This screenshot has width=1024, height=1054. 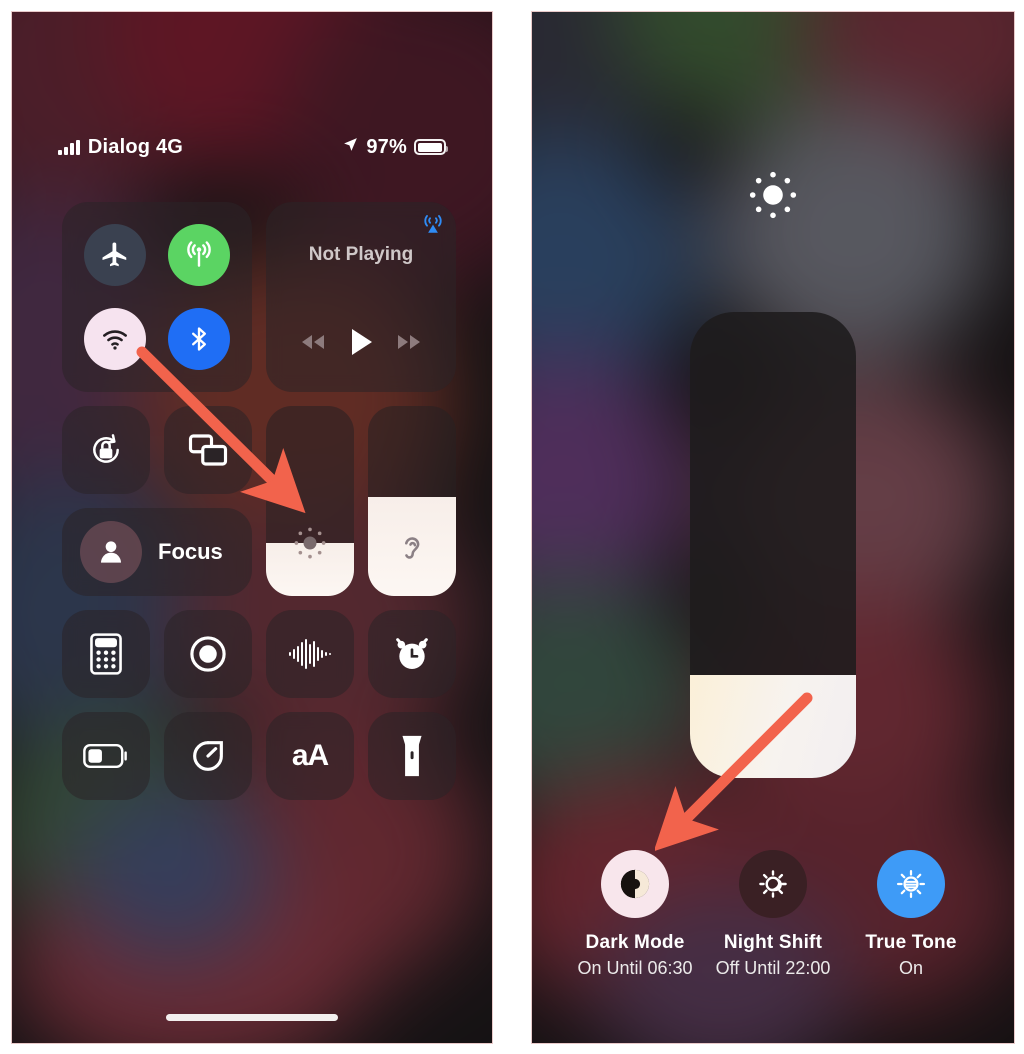 I want to click on true-tone-state: On, so click(x=910, y=968).